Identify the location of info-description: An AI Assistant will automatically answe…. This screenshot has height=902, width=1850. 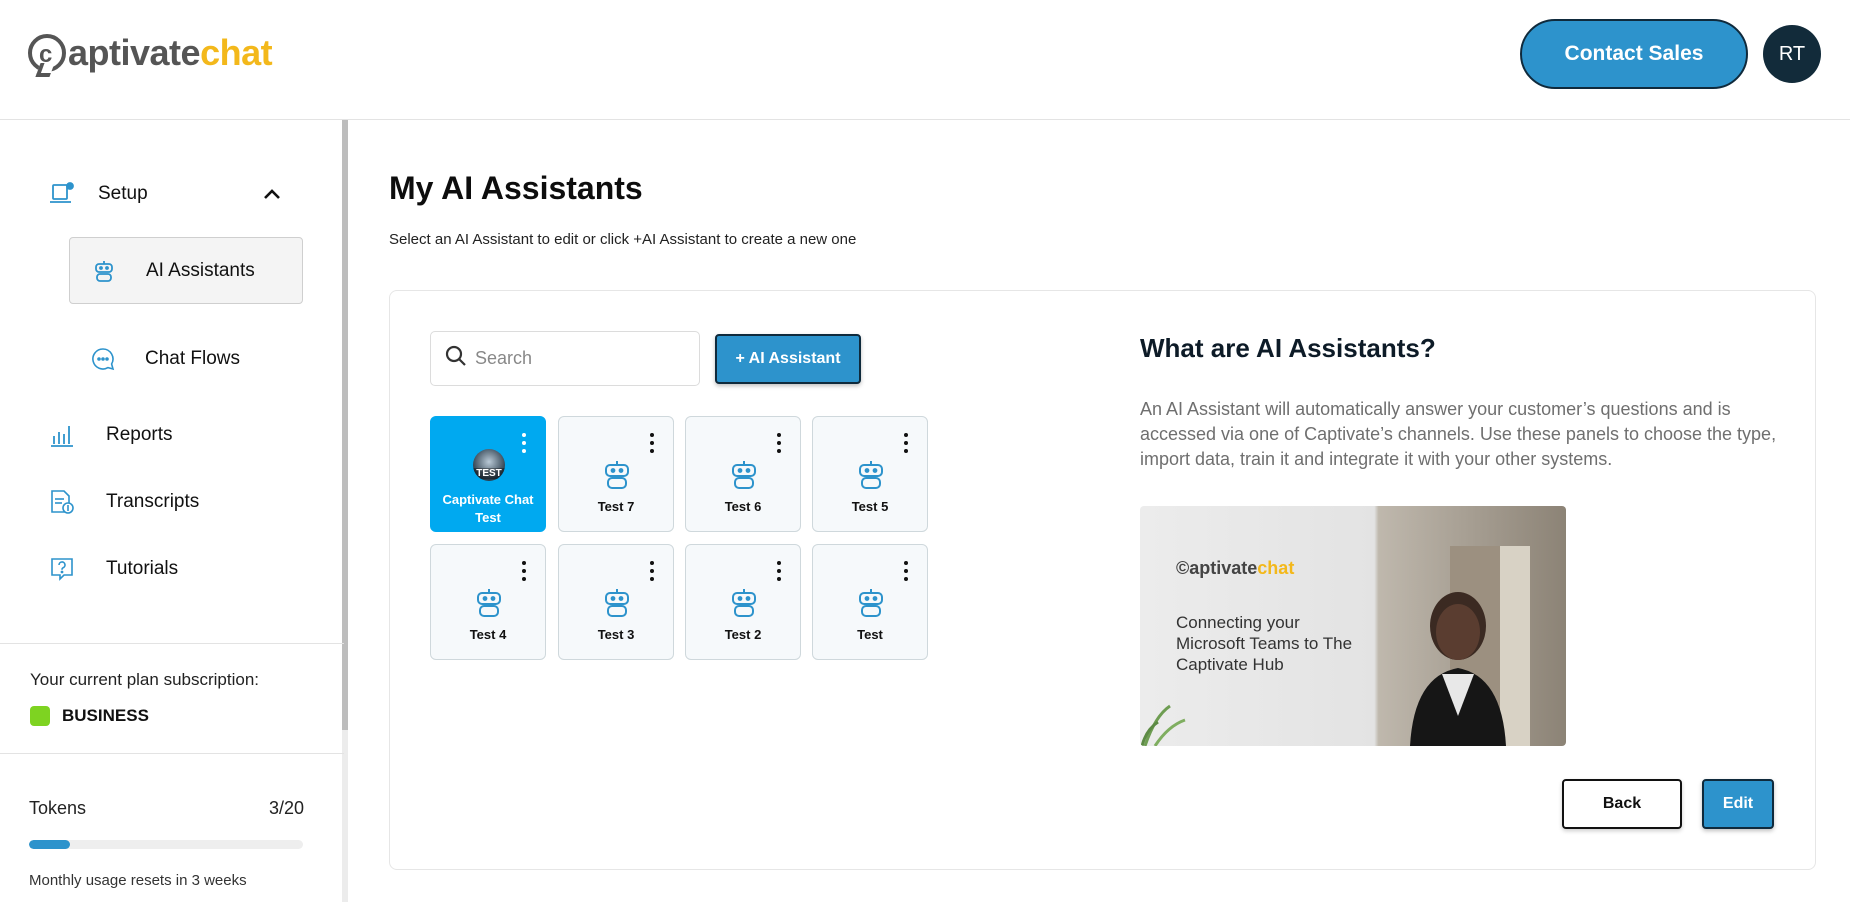
(1458, 434).